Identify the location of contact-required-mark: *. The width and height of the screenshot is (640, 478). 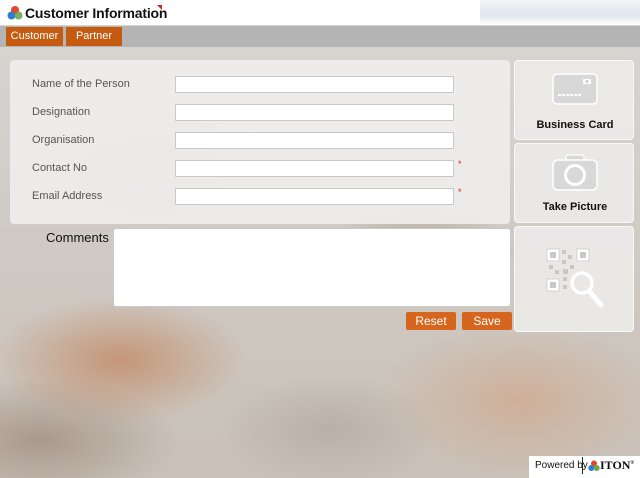
(460, 164).